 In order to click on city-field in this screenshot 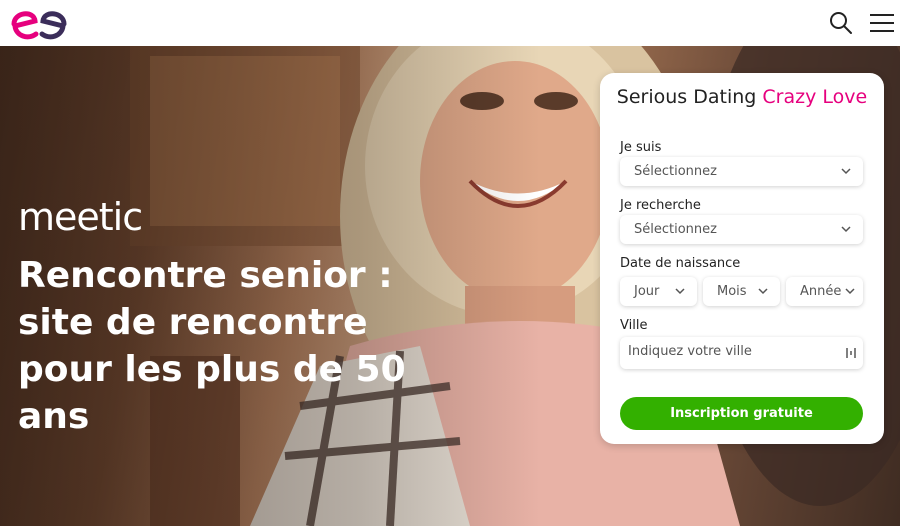, I will do `click(741, 353)`.